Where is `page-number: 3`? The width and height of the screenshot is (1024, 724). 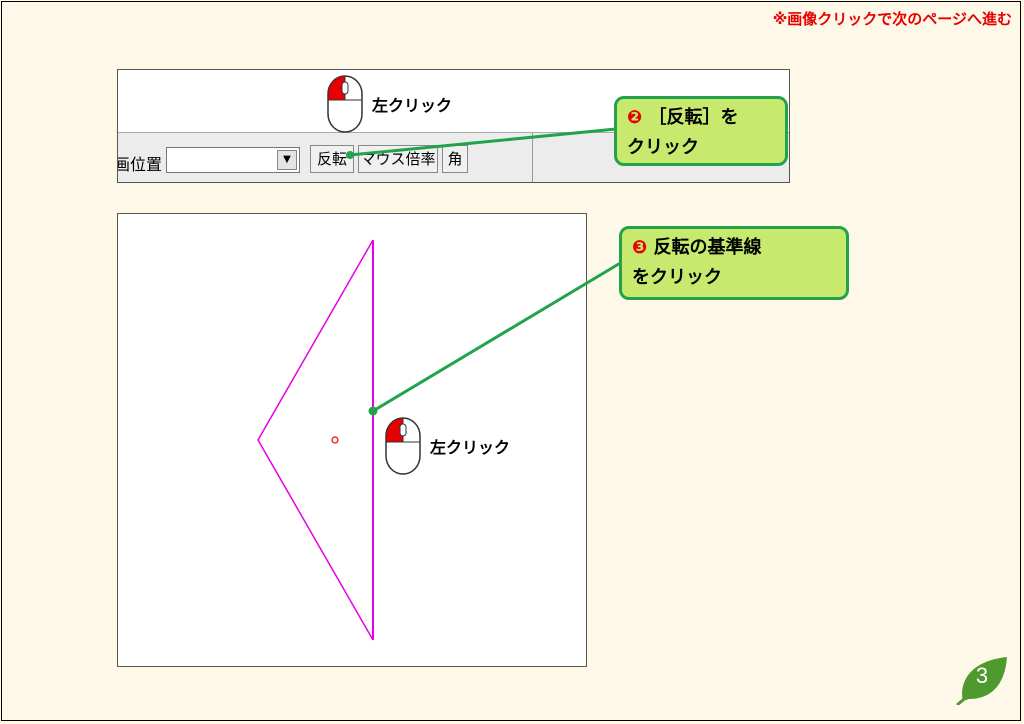
page-number: 3 is located at coordinates (982, 675).